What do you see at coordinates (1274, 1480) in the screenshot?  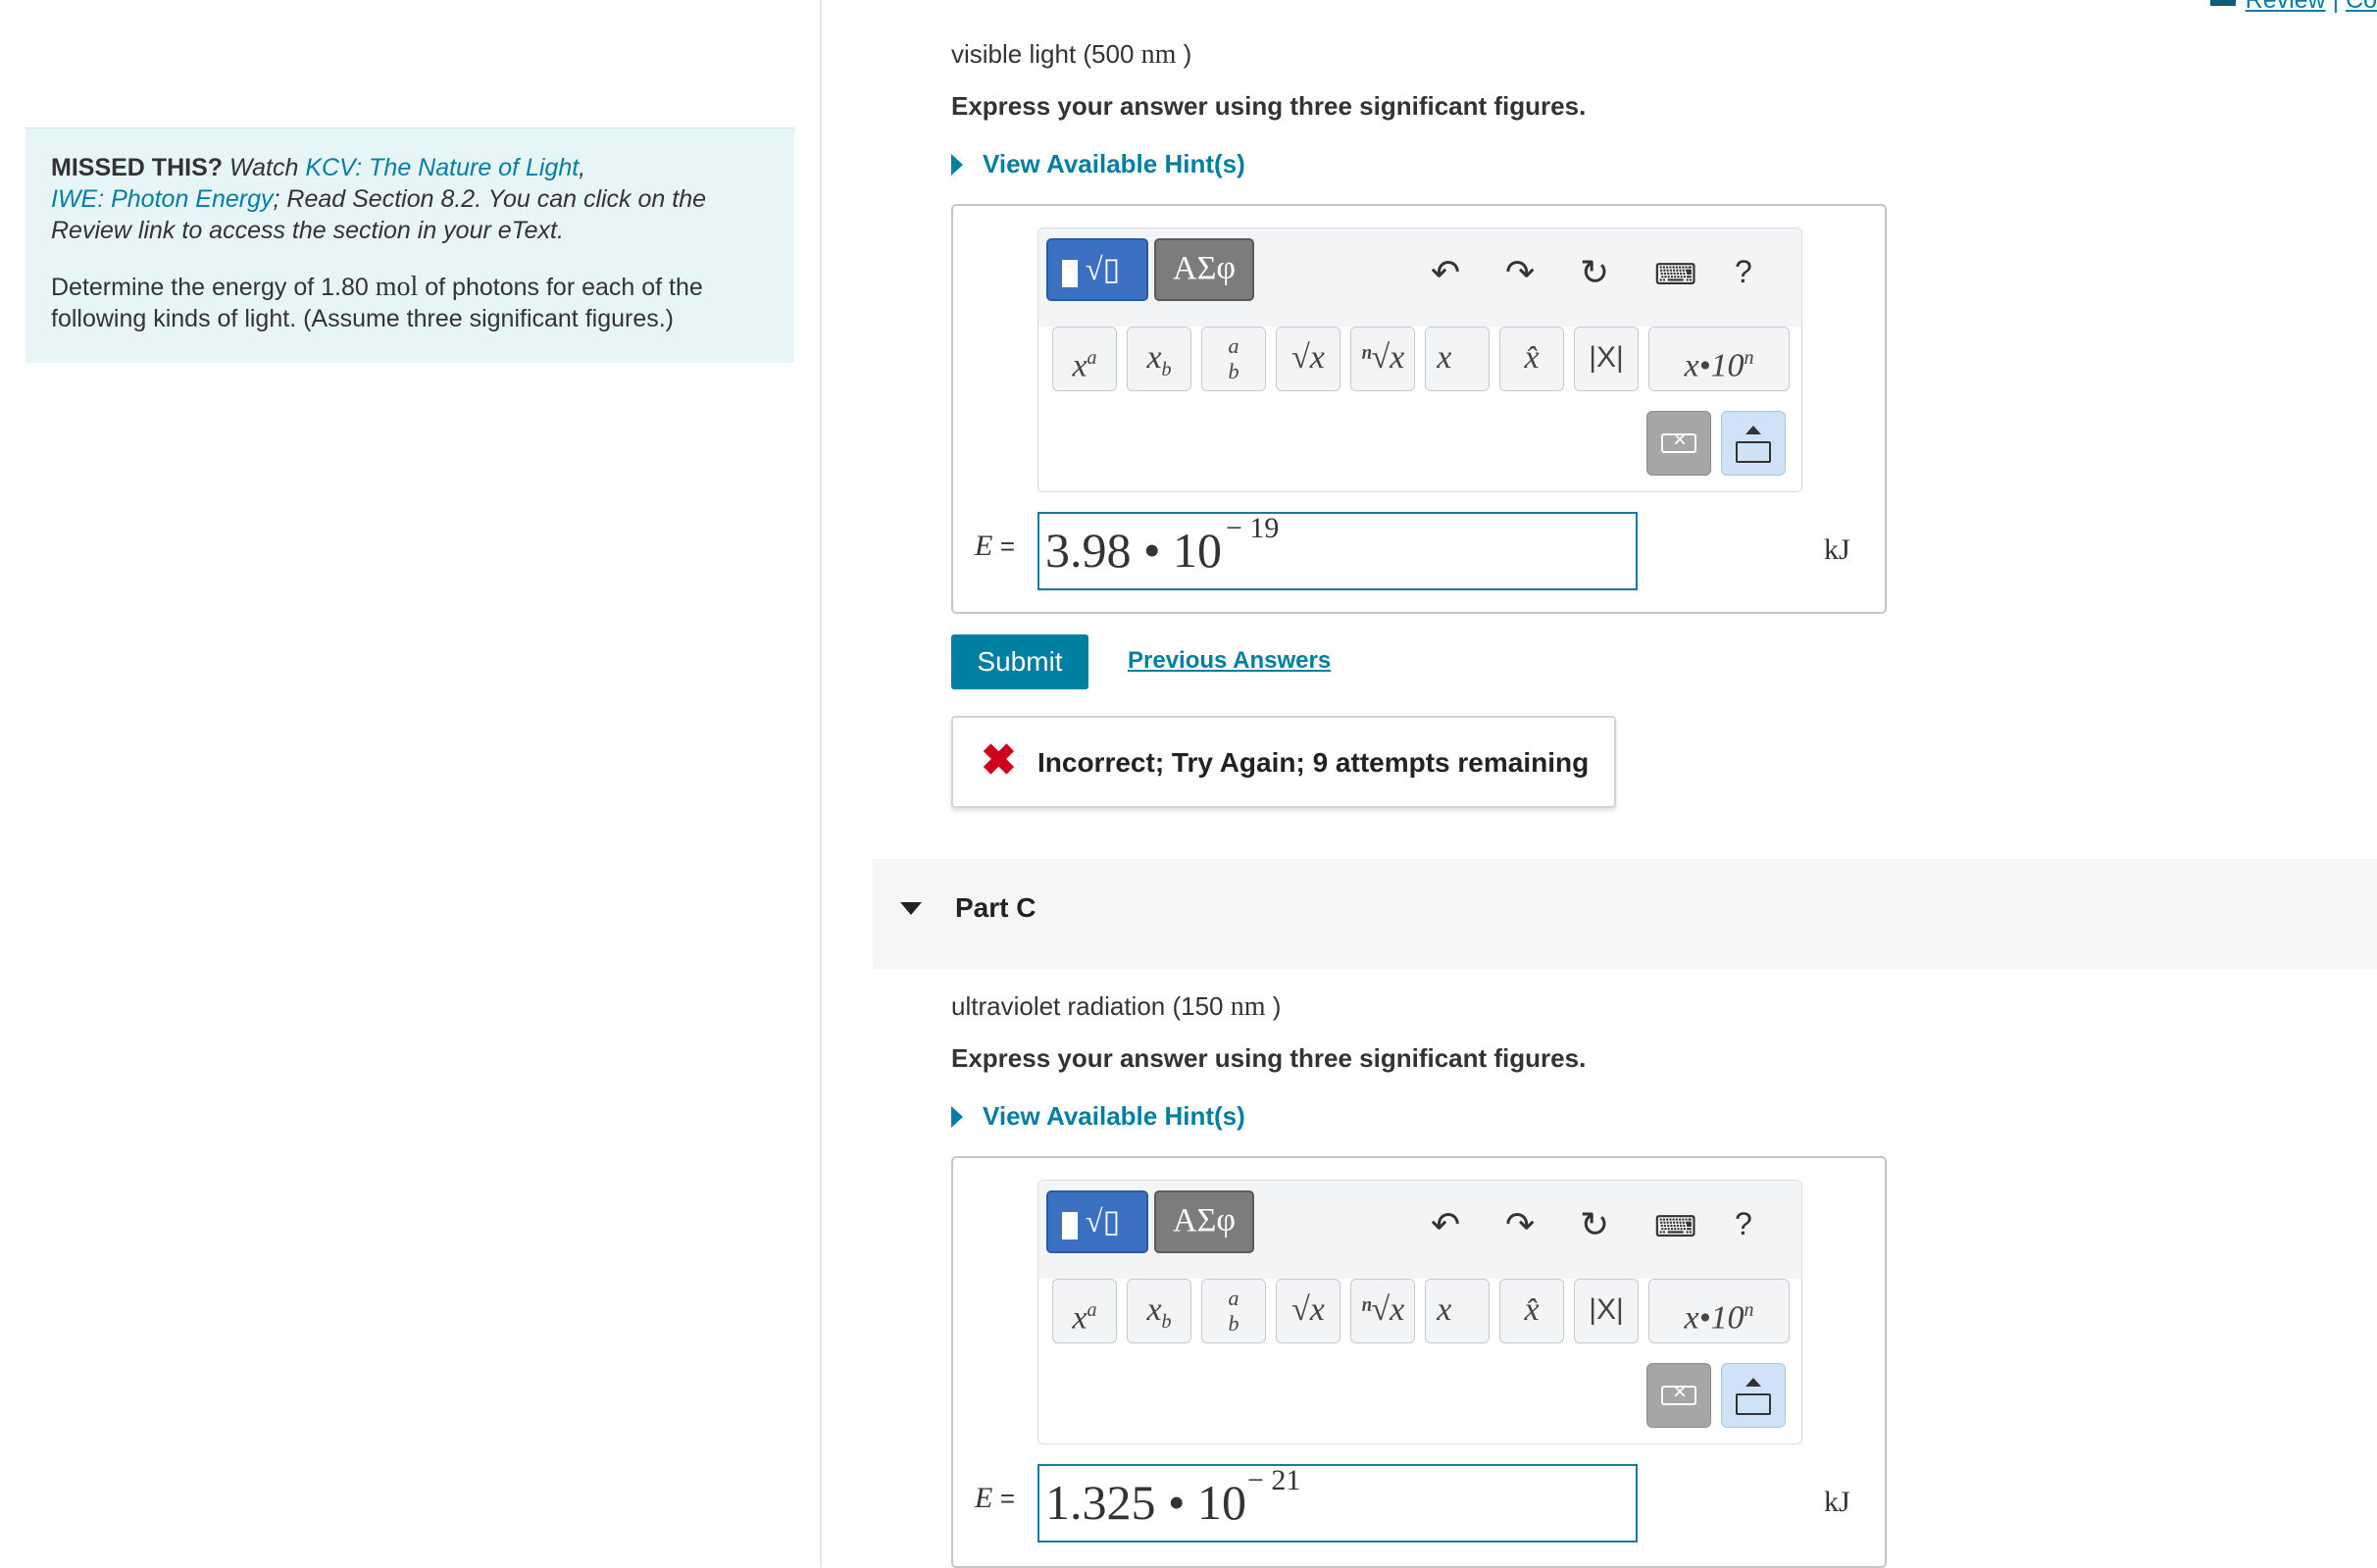 I see `answer-exponent: − 21` at bounding box center [1274, 1480].